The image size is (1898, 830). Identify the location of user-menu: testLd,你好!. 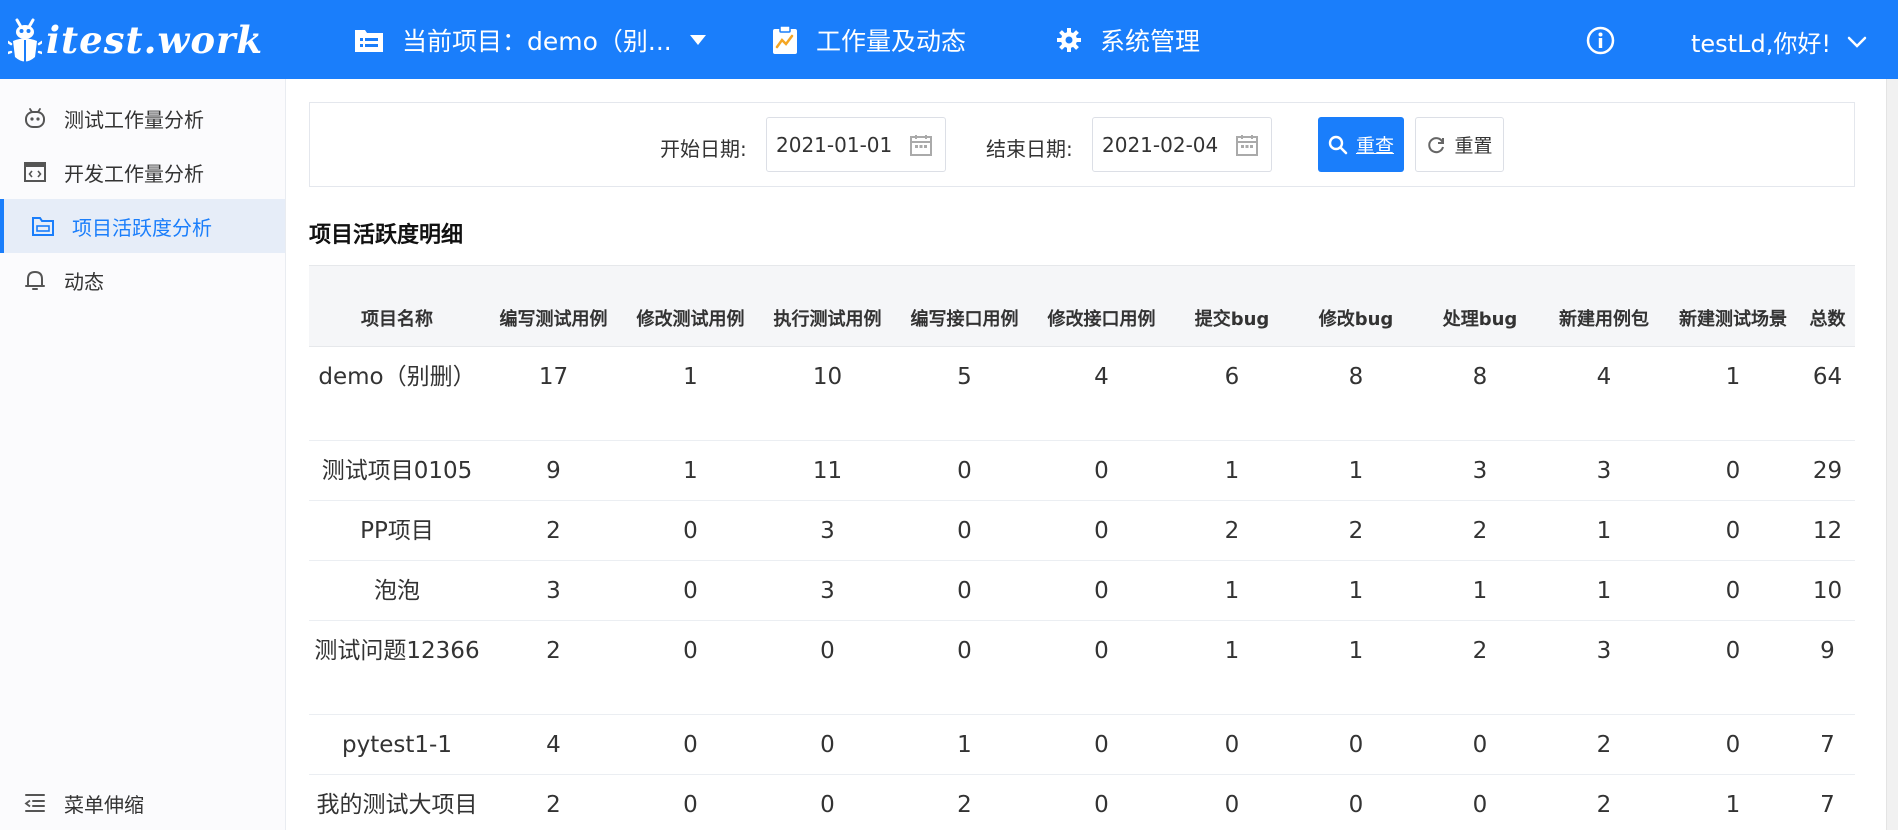
(1779, 41).